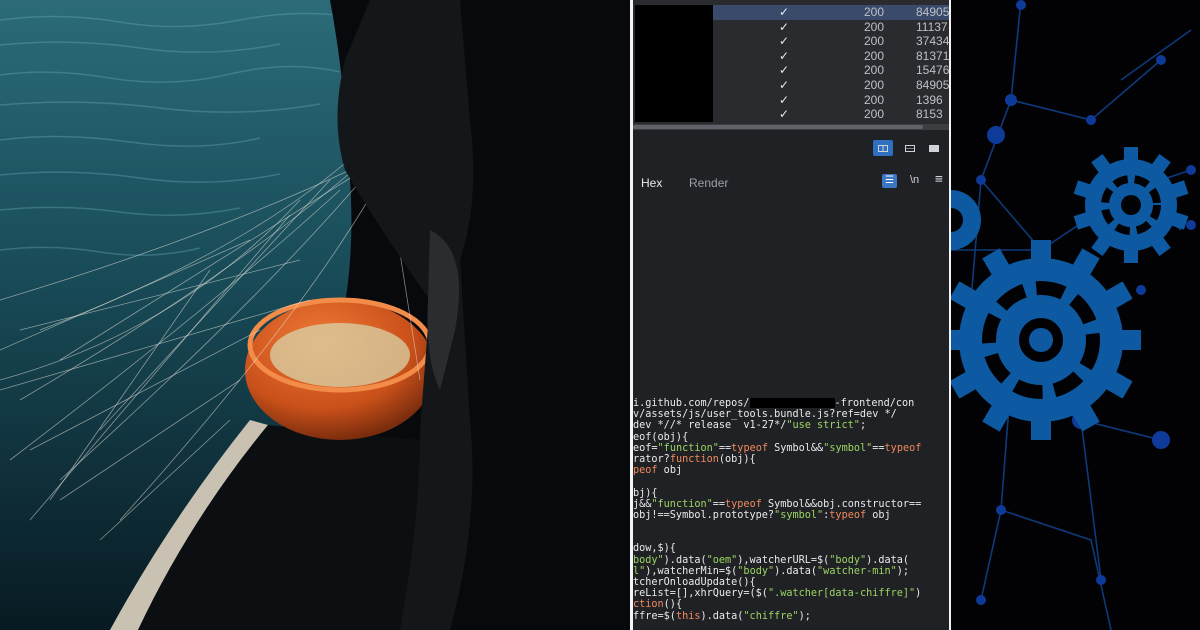 This screenshot has width=1200, height=630. Describe the element at coordinates (831, 114) in the screenshot. I see `table-row: ✓ 200 8153` at that location.